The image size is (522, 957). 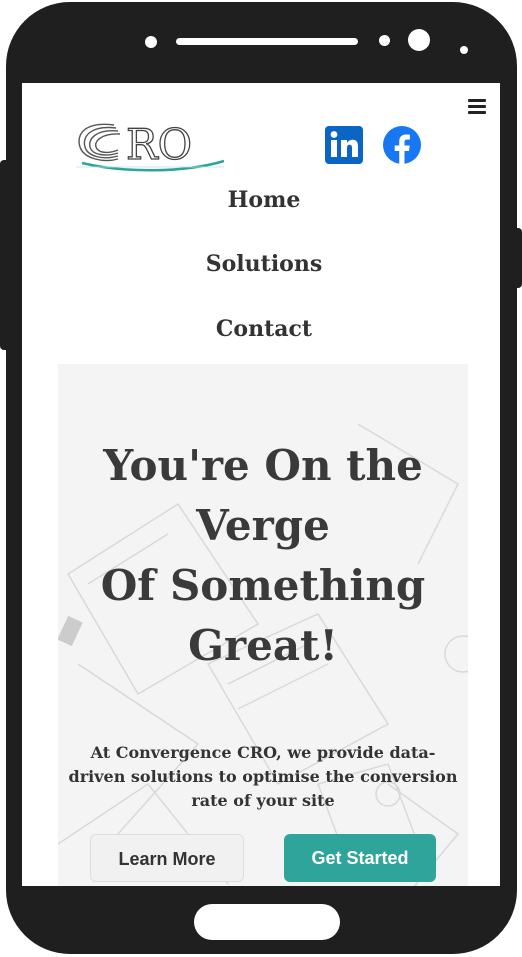 I want to click on hero-text-line: At Convergence CRO, we provide data-, so click(x=263, y=752).